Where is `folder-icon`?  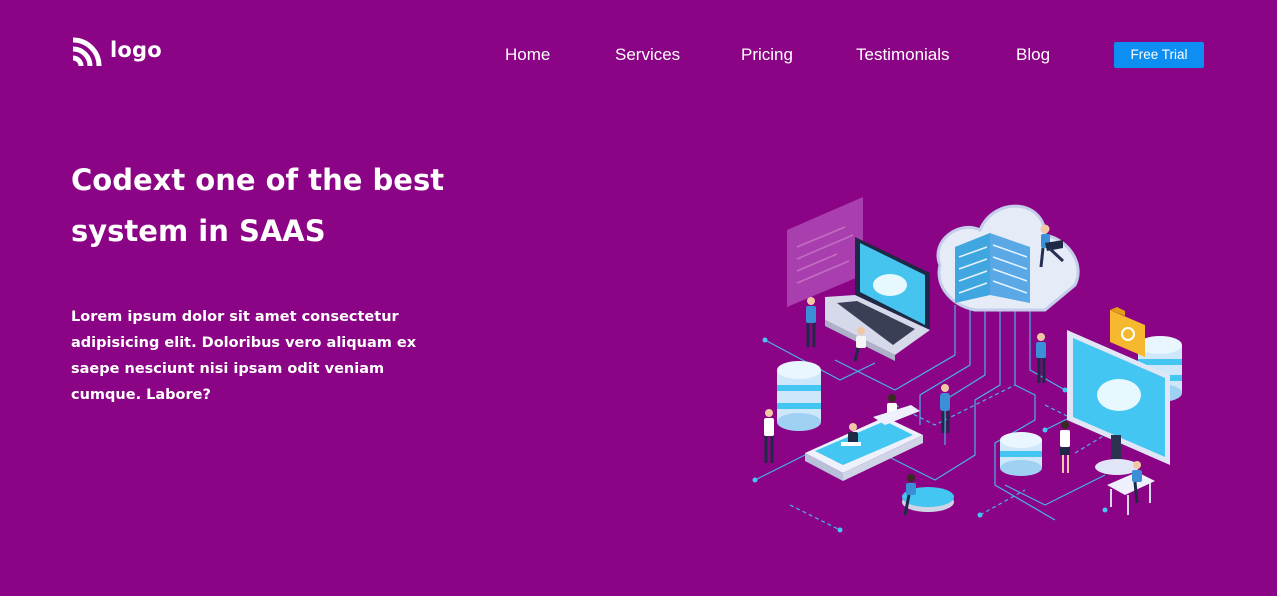
folder-icon is located at coordinates (1127, 332).